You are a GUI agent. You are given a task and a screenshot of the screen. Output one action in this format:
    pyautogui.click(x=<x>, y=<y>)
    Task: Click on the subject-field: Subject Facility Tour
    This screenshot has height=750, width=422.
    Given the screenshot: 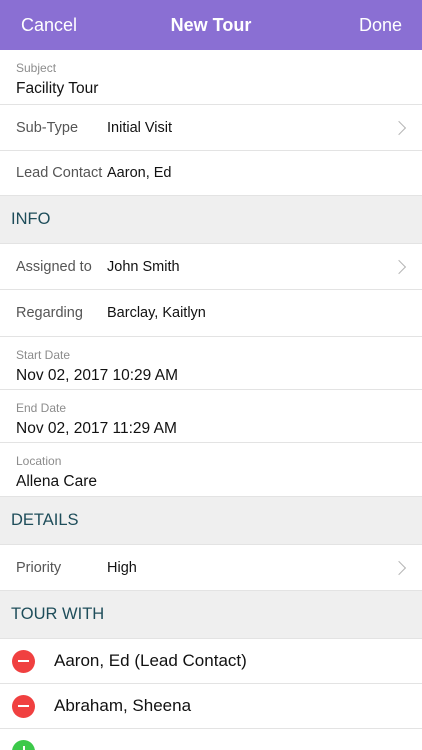 What is the action you would take?
    pyautogui.click(x=211, y=77)
    